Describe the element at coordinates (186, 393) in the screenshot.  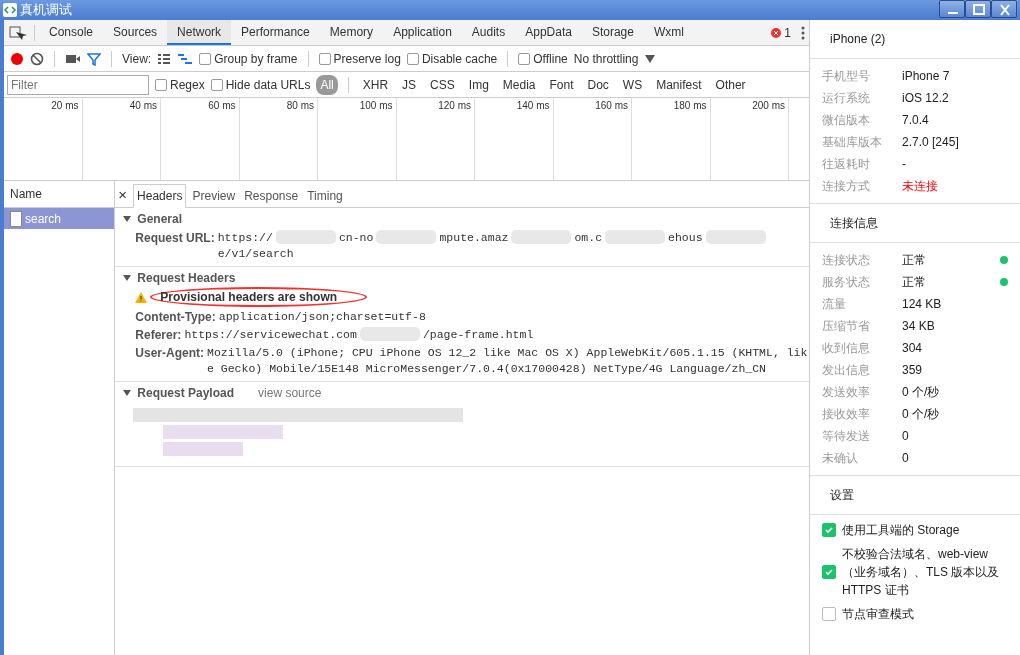
I see `section-title: Request Payload` at that location.